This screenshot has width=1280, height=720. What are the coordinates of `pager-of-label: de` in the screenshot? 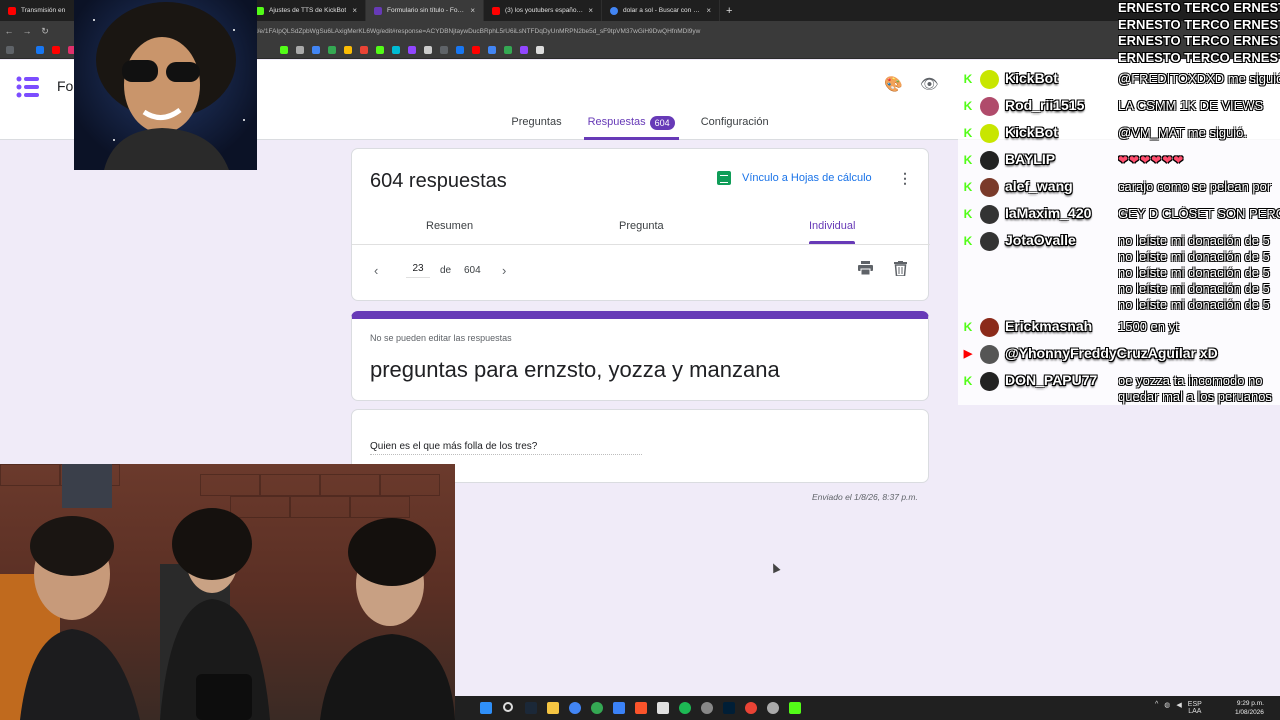 It's located at (446, 270).